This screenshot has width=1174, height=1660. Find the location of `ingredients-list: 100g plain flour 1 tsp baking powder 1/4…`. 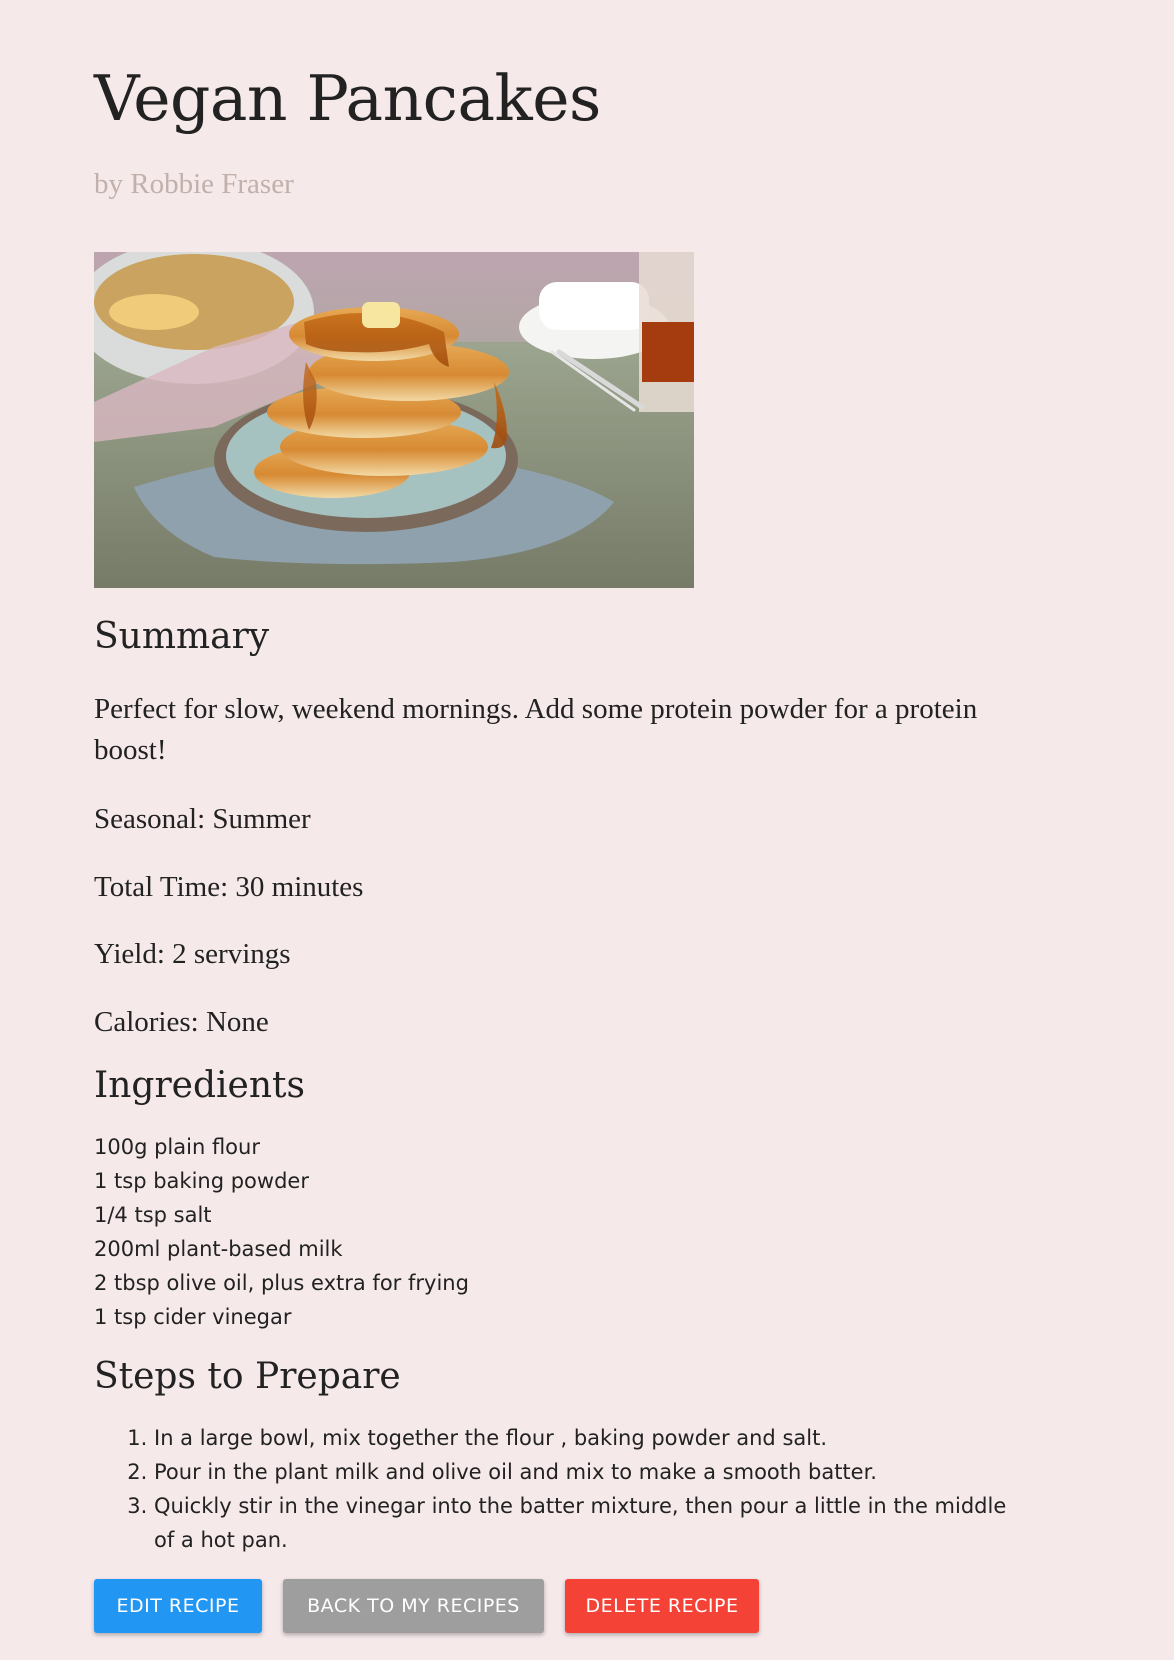

ingredients-list: 100g plain flour 1 tsp baking powder 1/4… is located at coordinates (281, 1232).